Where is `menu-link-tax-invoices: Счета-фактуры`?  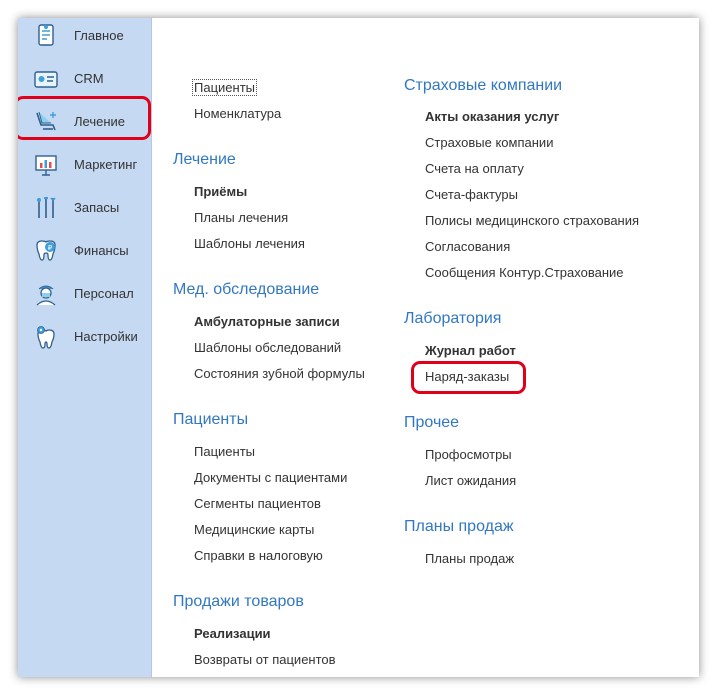
menu-link-tax-invoices: Счета-фактуры is located at coordinates (471, 194).